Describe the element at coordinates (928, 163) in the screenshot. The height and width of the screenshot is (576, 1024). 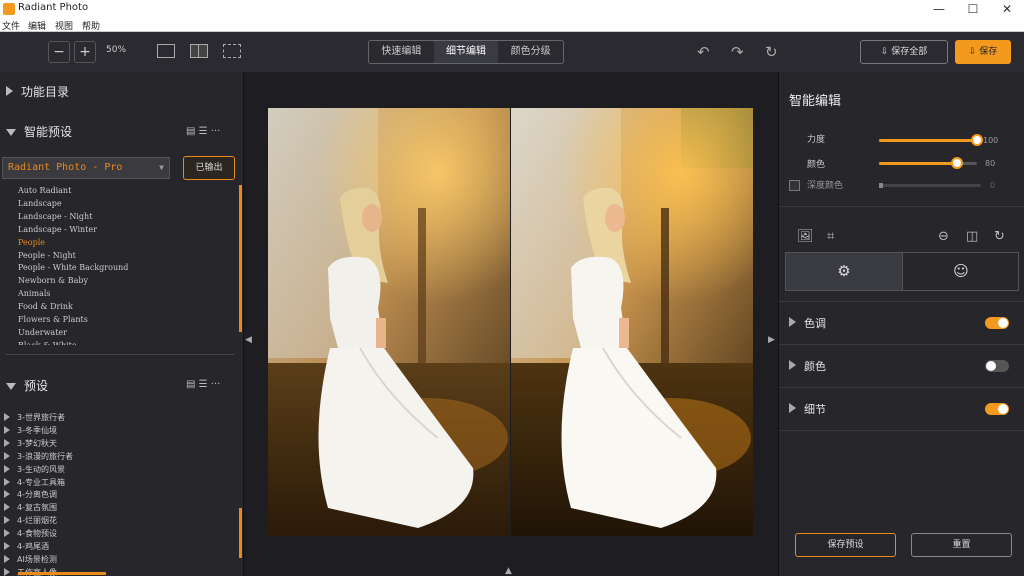
I see `color-slider` at that location.